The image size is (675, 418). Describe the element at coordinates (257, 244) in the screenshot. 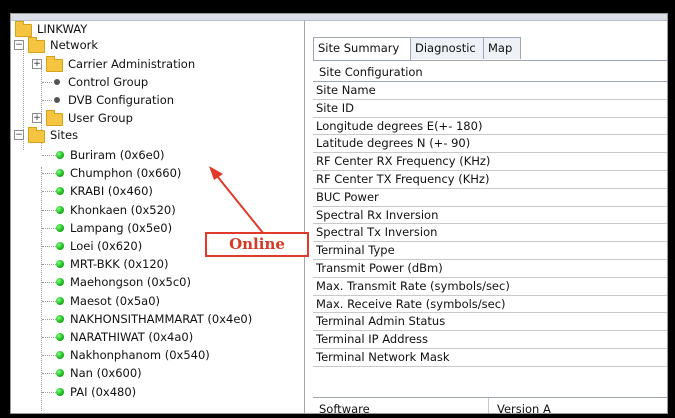

I see `online-annotation: Online` at that location.